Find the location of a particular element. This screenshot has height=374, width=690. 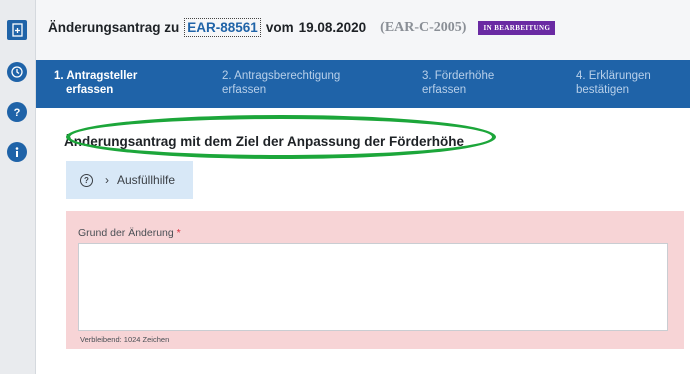

step-3-line2: erfassen is located at coordinates (444, 90).